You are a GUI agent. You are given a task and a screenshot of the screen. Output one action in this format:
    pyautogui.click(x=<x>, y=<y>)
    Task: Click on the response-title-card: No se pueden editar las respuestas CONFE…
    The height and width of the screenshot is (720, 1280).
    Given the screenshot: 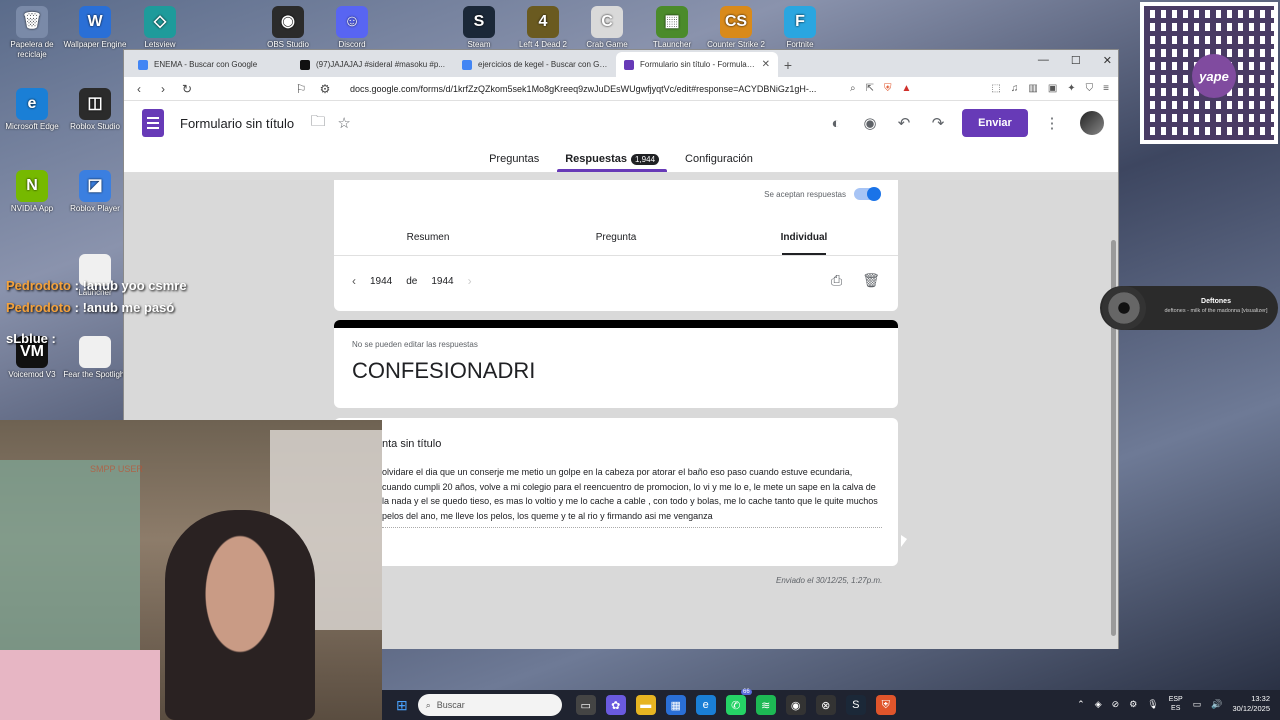 What is the action you would take?
    pyautogui.click(x=616, y=364)
    